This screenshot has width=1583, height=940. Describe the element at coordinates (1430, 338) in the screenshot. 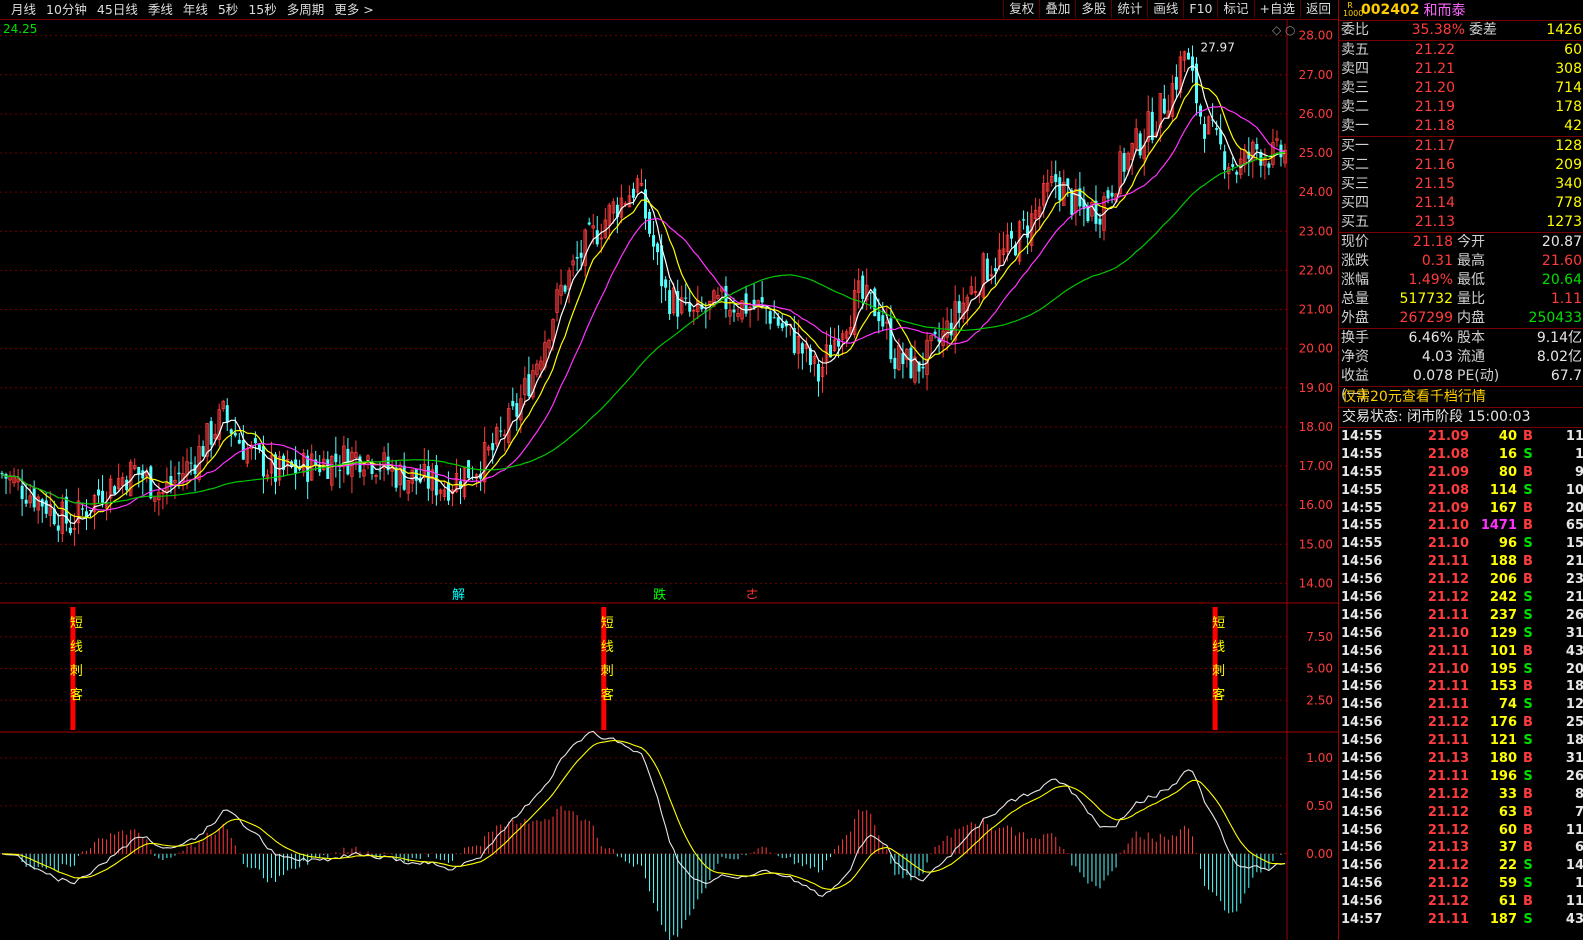

I see `stat-value: 6.46%` at that location.